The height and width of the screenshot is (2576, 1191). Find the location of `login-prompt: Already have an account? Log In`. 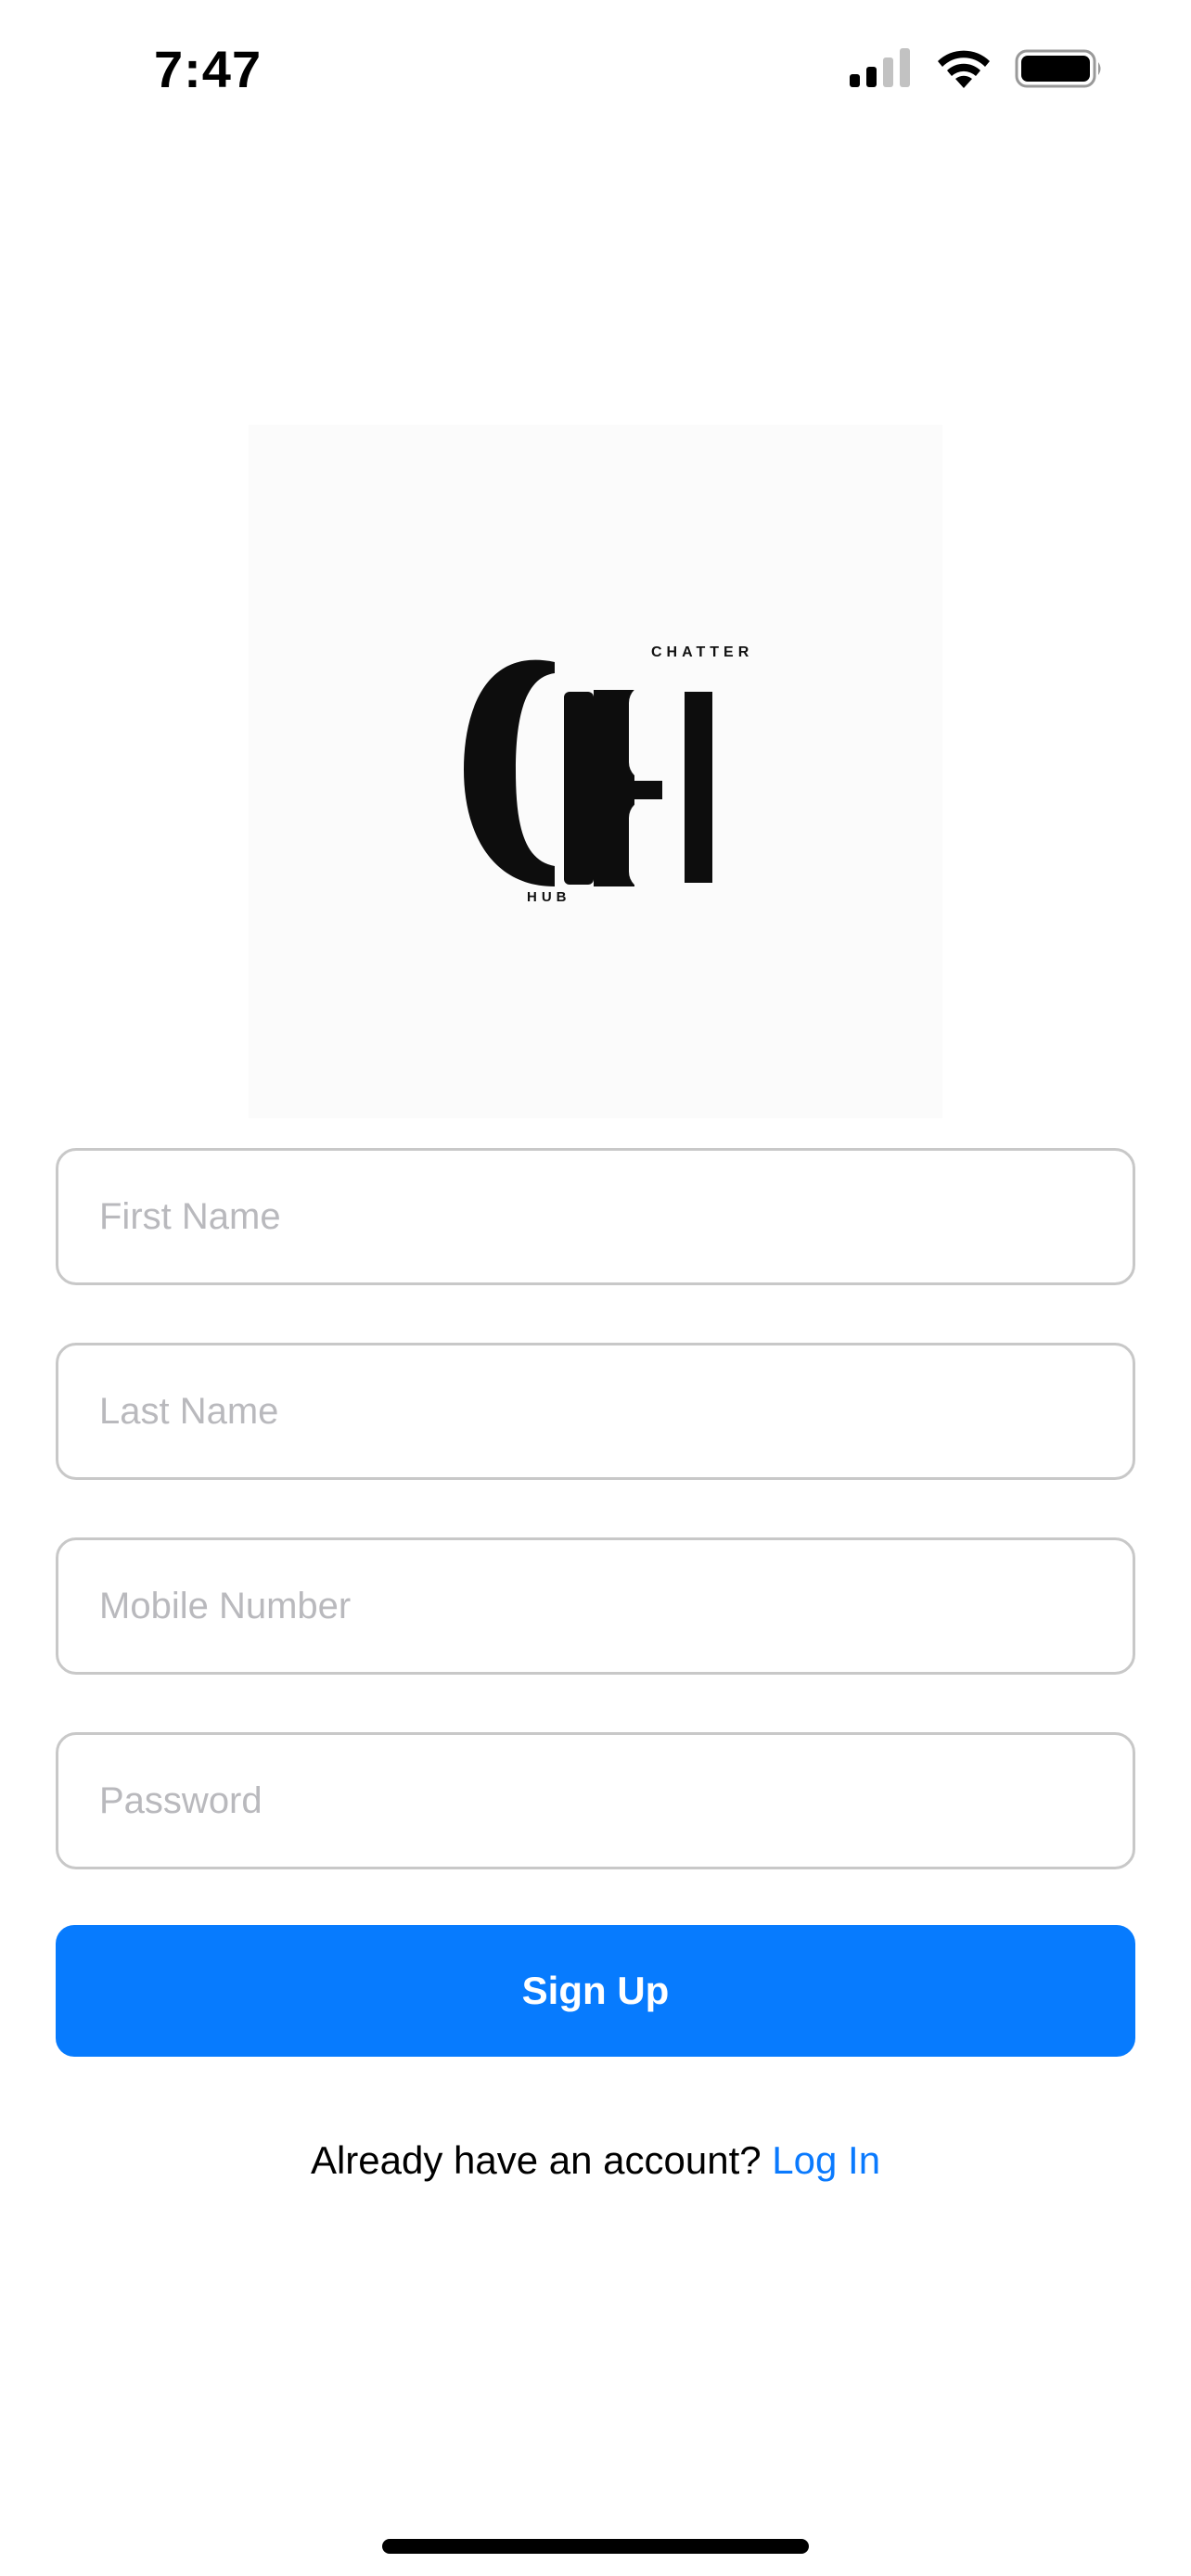

login-prompt: Already have an account? Log In is located at coordinates (595, 2160).